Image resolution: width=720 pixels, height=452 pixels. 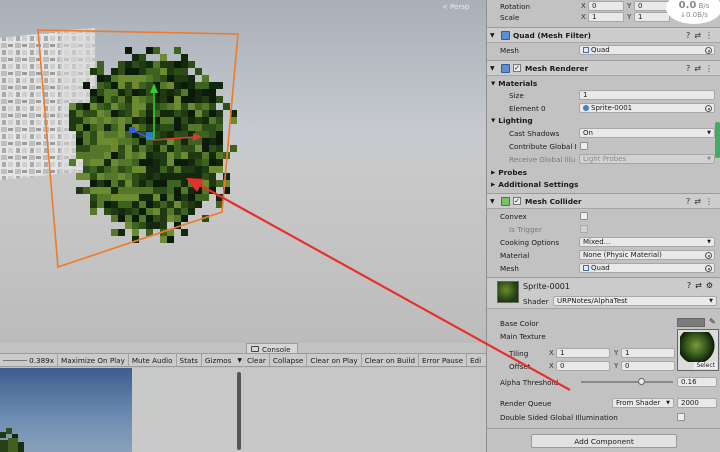 I want to click on alpha-threshold-slider-thumb, so click(x=642, y=381).